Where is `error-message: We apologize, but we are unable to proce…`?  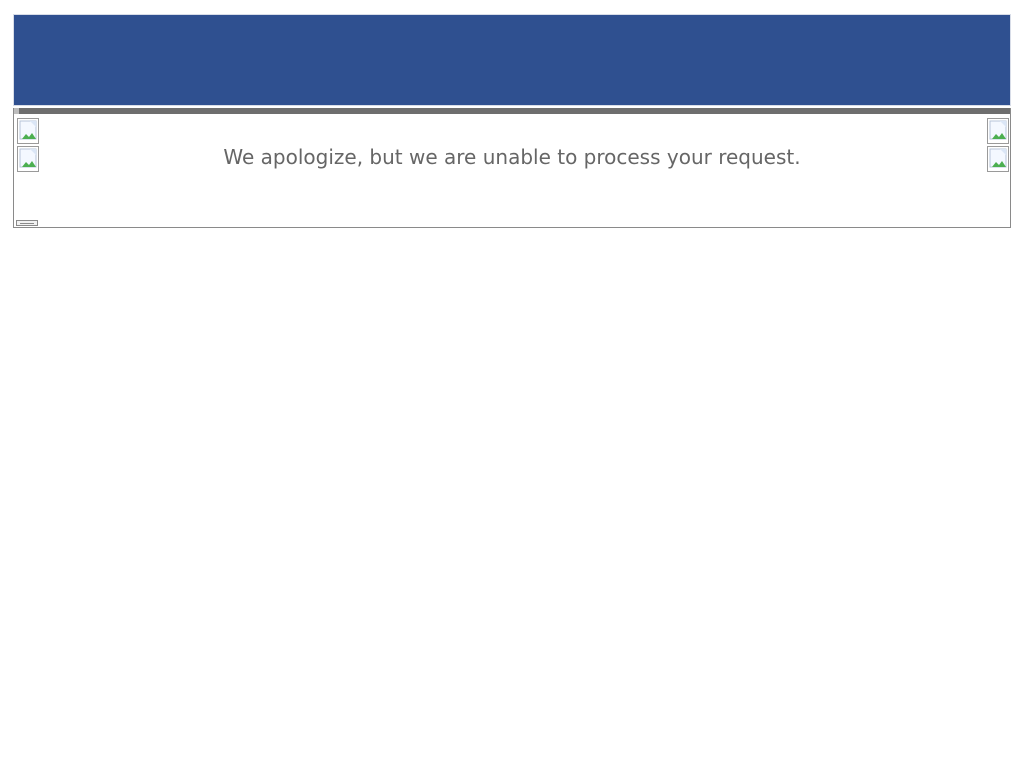
error-message: We apologize, but we are unable to proce… is located at coordinates (512, 157).